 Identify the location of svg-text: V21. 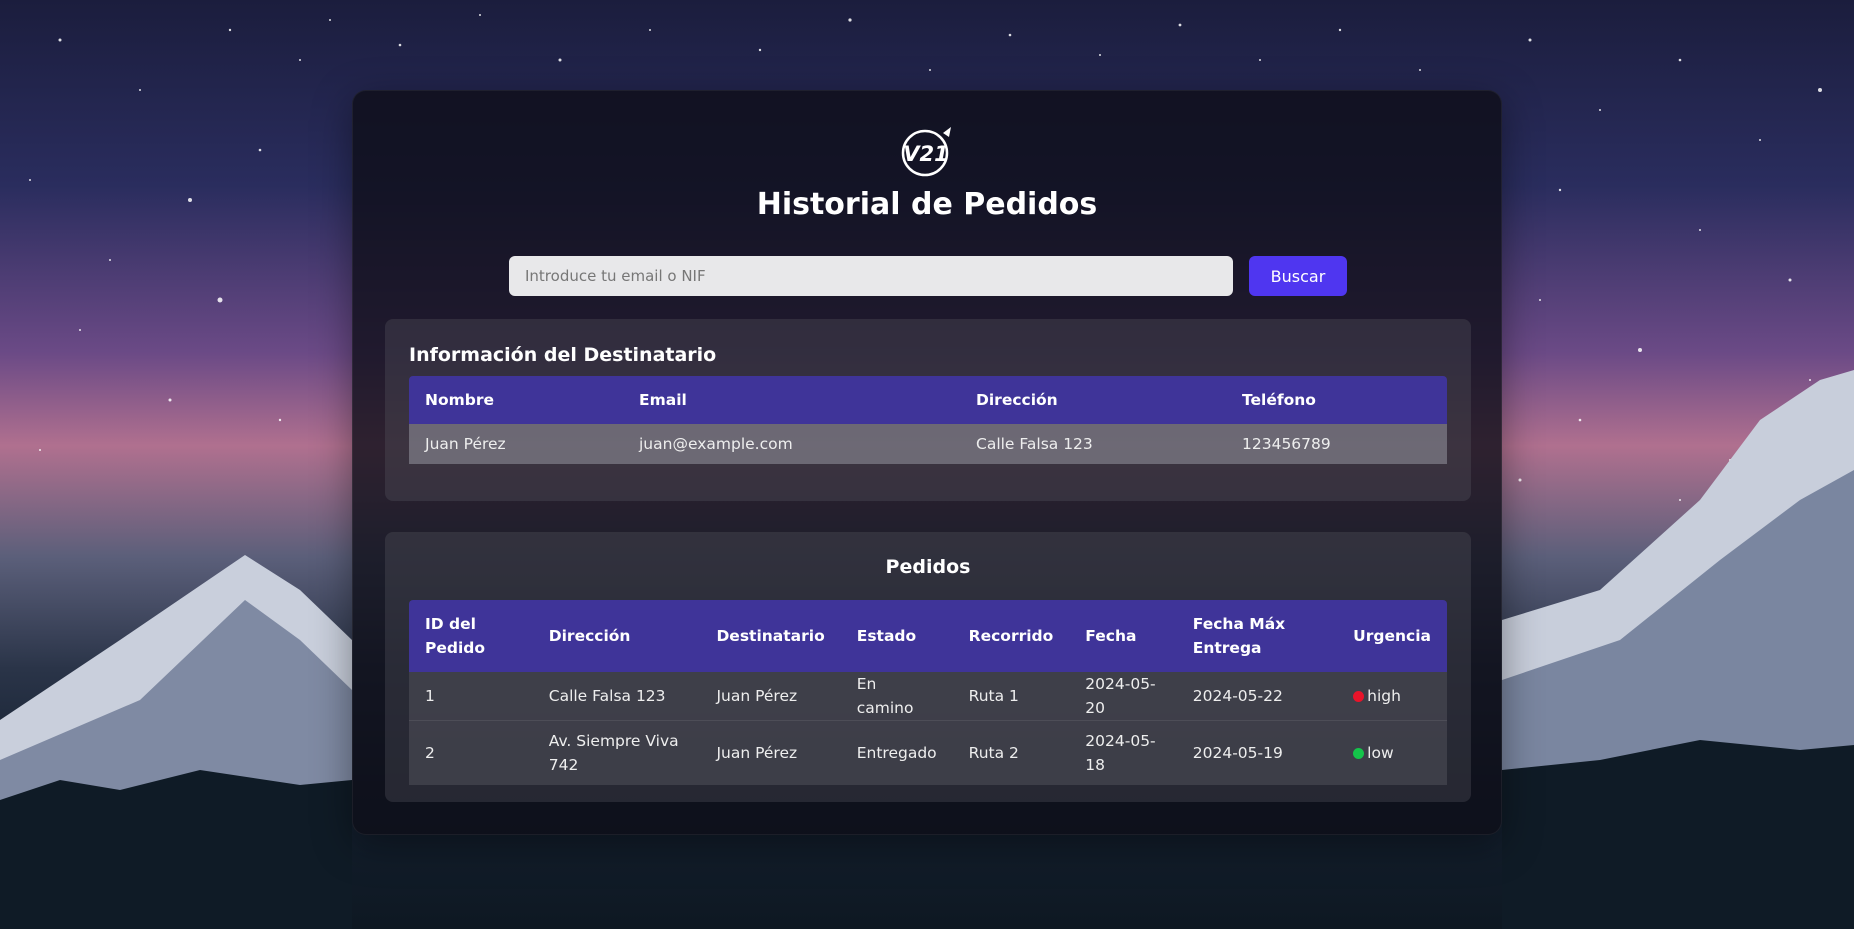
(925, 154).